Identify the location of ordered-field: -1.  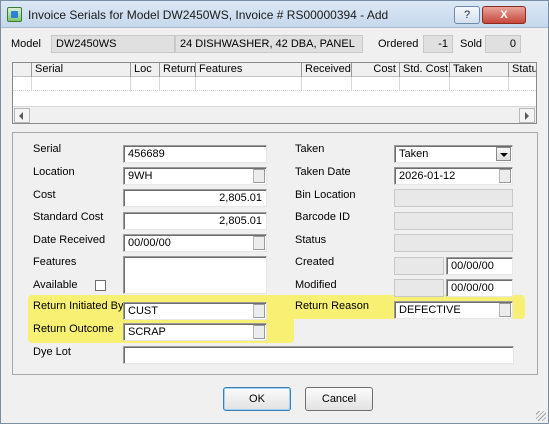
(438, 44).